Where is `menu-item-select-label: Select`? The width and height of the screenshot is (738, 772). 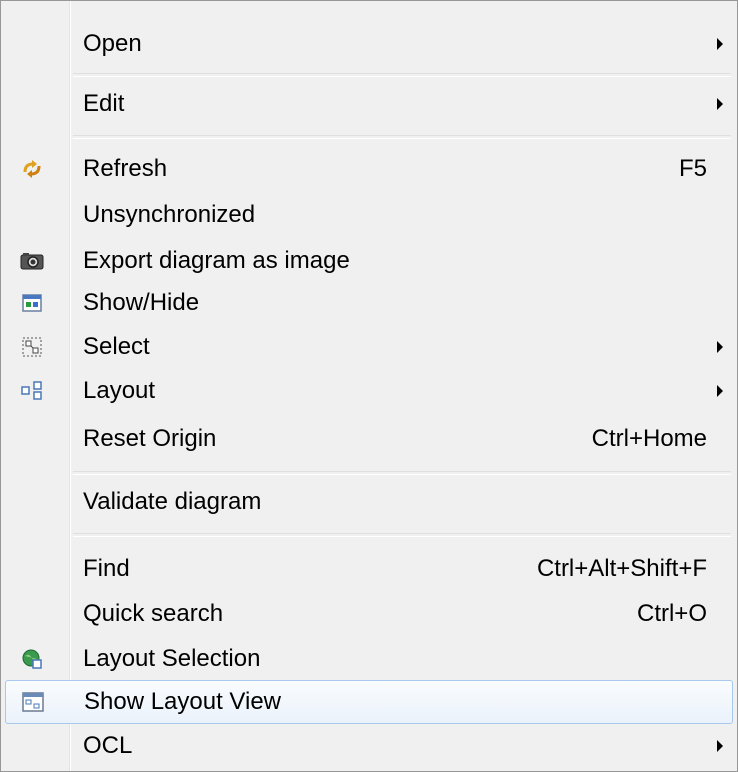 menu-item-select-label: Select is located at coordinates (116, 346).